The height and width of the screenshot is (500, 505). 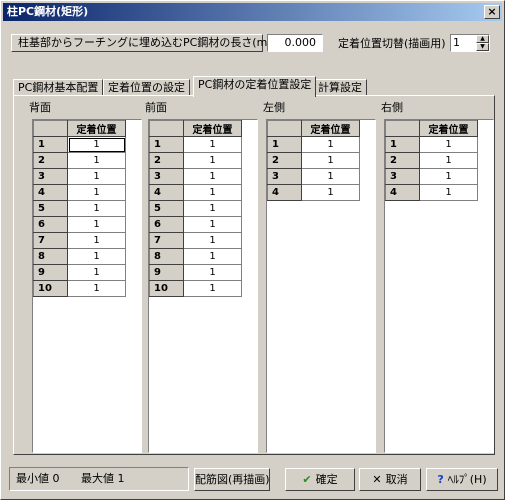 I want to click on spin-down-icon: ▼, so click(x=482, y=47).